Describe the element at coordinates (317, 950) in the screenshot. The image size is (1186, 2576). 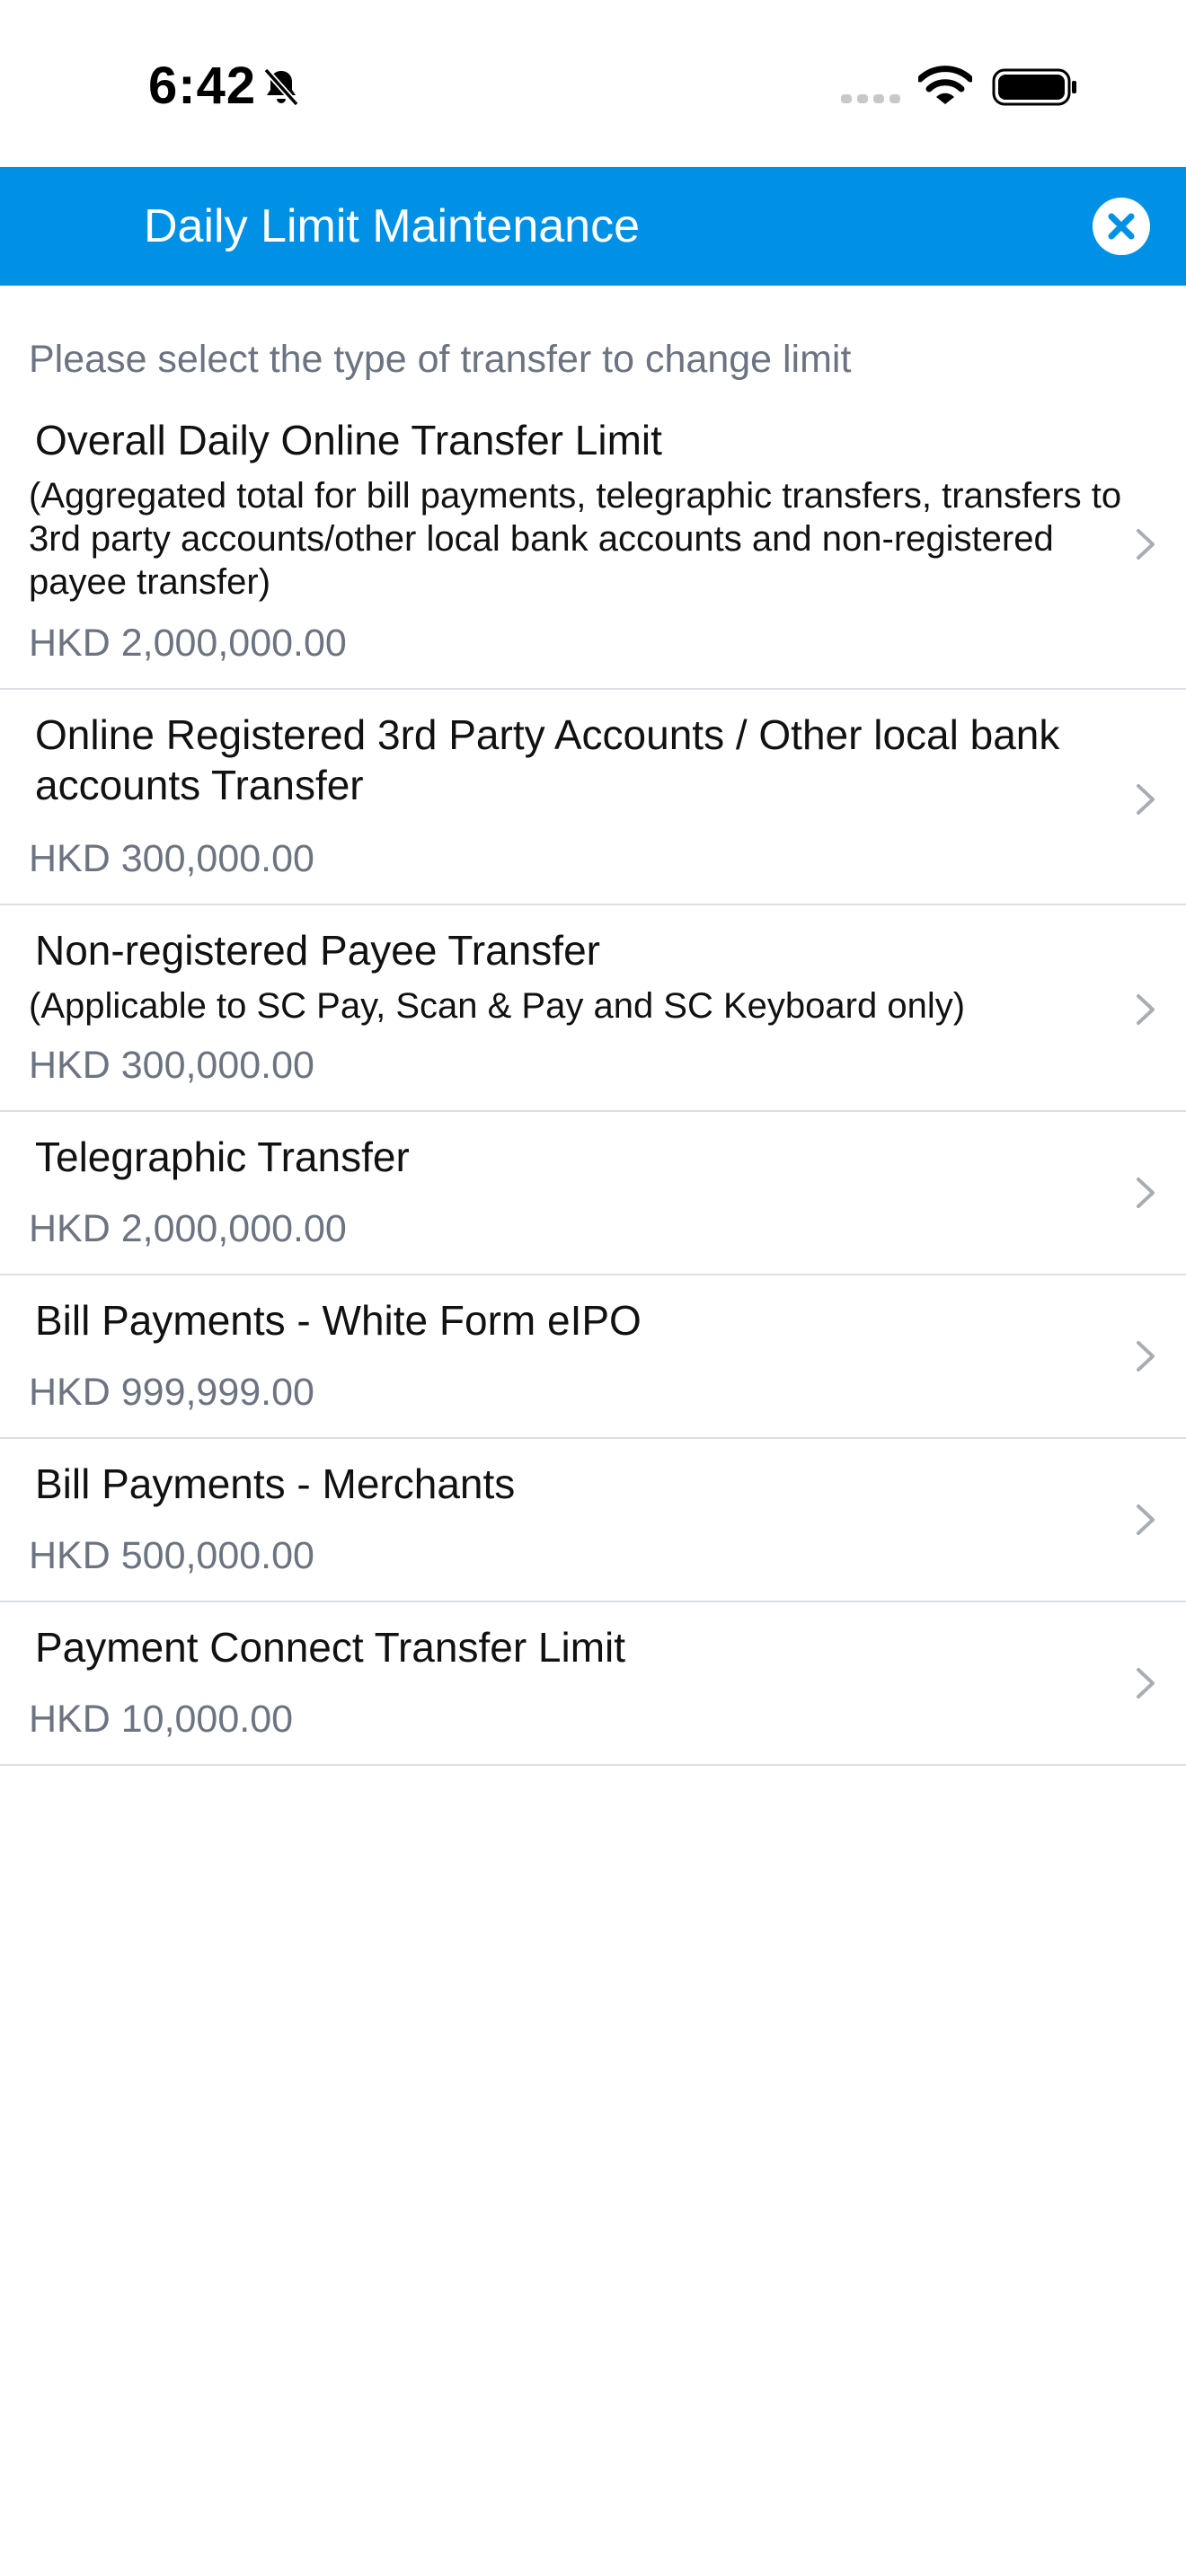
I see `limit-item-title: Non-registered Payee Transfer` at that location.